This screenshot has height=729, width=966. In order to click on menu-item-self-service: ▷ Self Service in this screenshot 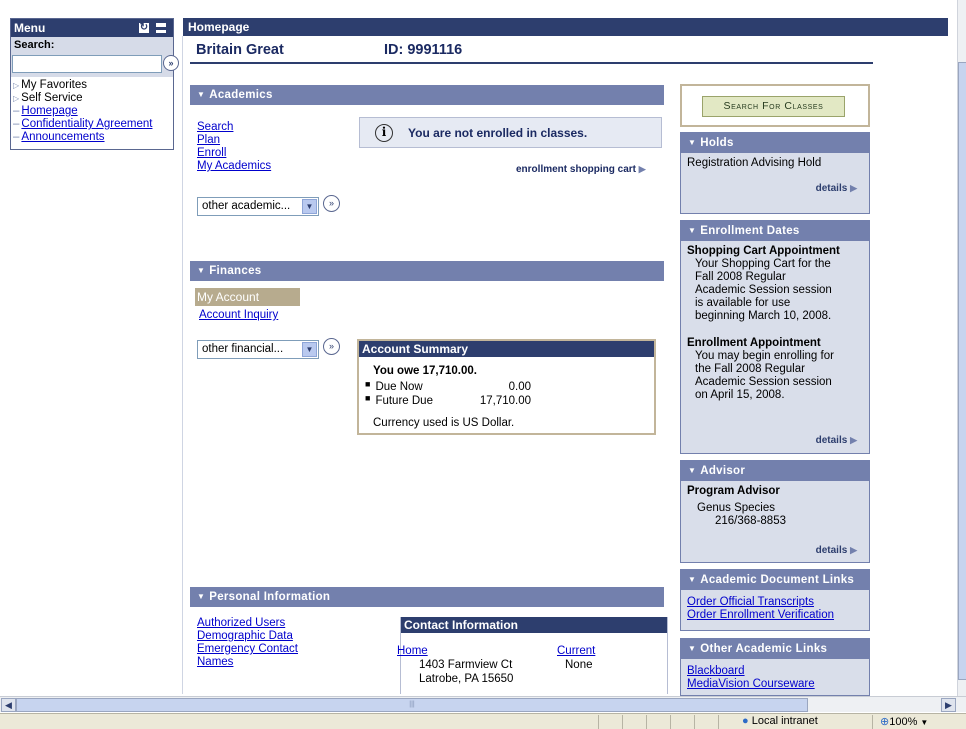, I will do `click(92, 98)`.